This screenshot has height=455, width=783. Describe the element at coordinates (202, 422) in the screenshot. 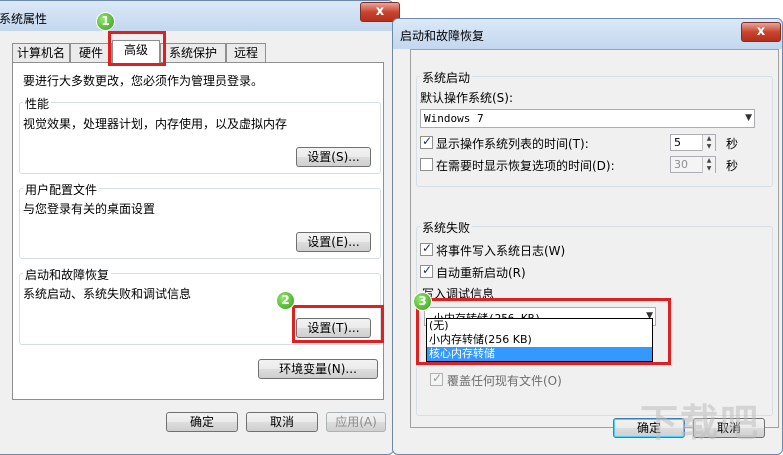

I see `ok-button: 确定` at that location.